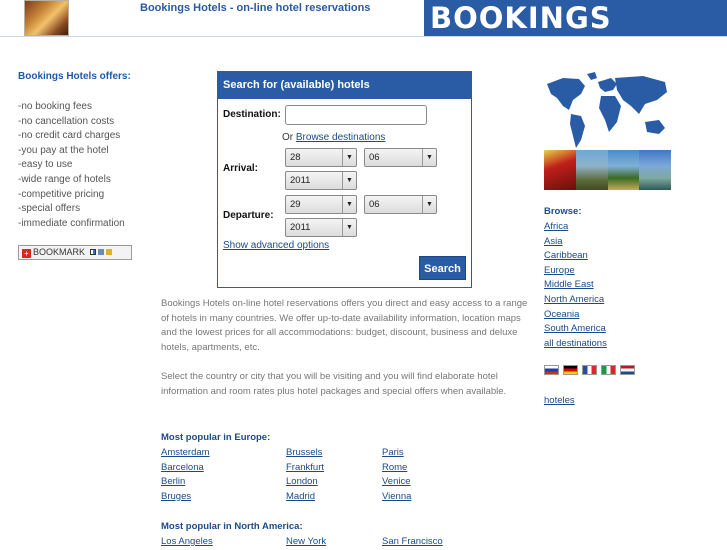 The height and width of the screenshot is (550, 727). Describe the element at coordinates (575, 18) in the screenshot. I see `bookings-logo: BOOKINGS` at that location.